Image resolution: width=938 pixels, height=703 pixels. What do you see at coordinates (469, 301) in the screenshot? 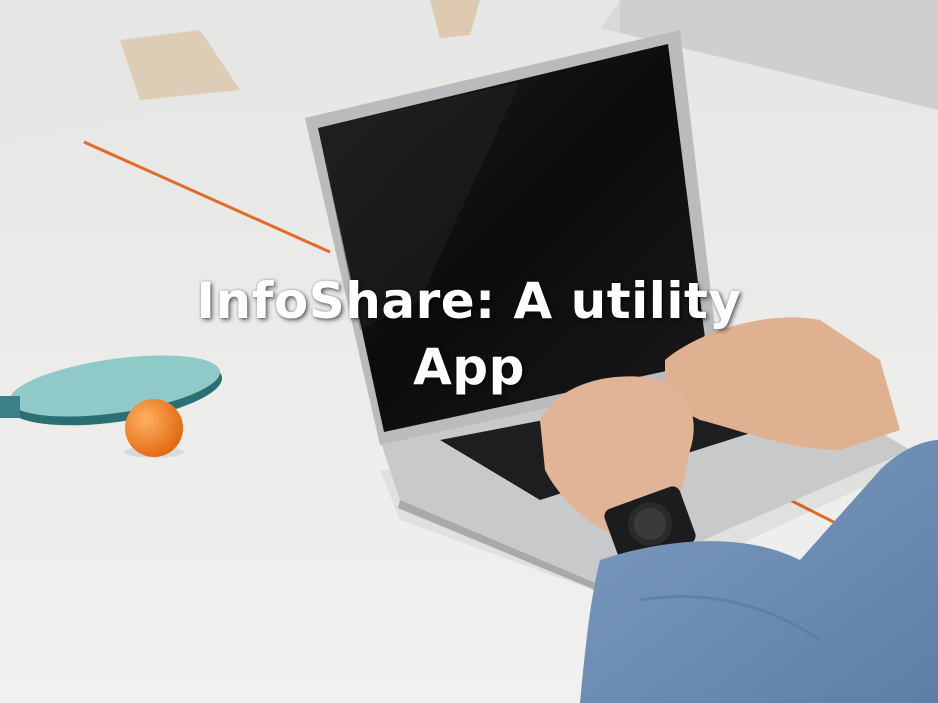
I see `title-line-1: InfoShare: A utility` at bounding box center [469, 301].